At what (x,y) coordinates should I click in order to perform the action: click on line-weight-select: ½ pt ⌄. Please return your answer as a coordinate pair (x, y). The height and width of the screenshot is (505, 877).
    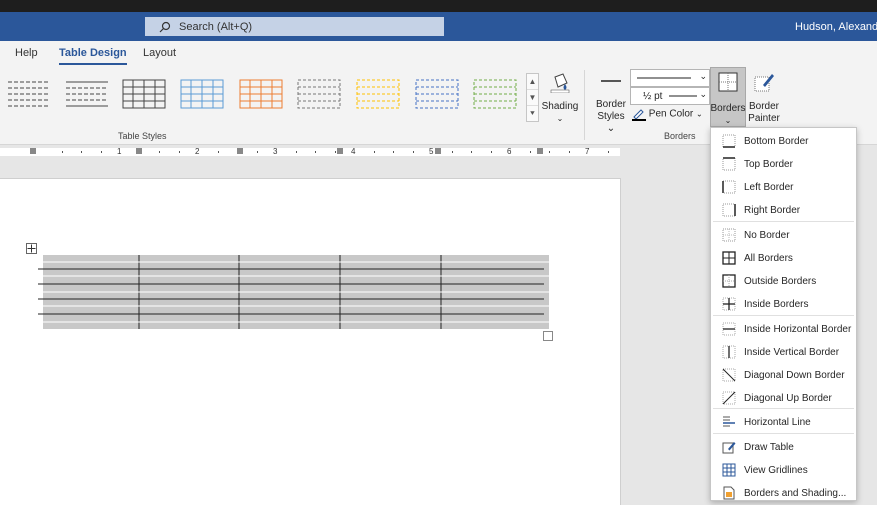
    Looking at the image, I should click on (670, 96).